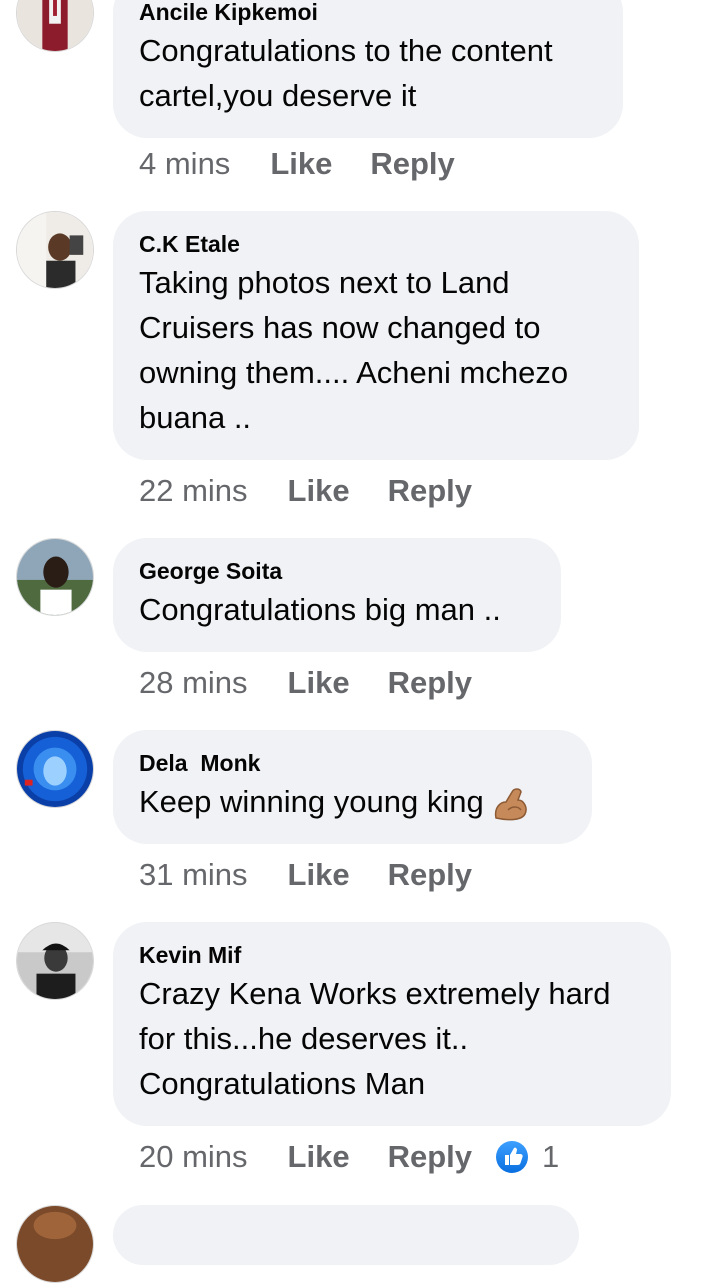 The image size is (720, 1283). I want to click on comment-bubble: Dela Monk Keep winning young king, so click(352, 787).